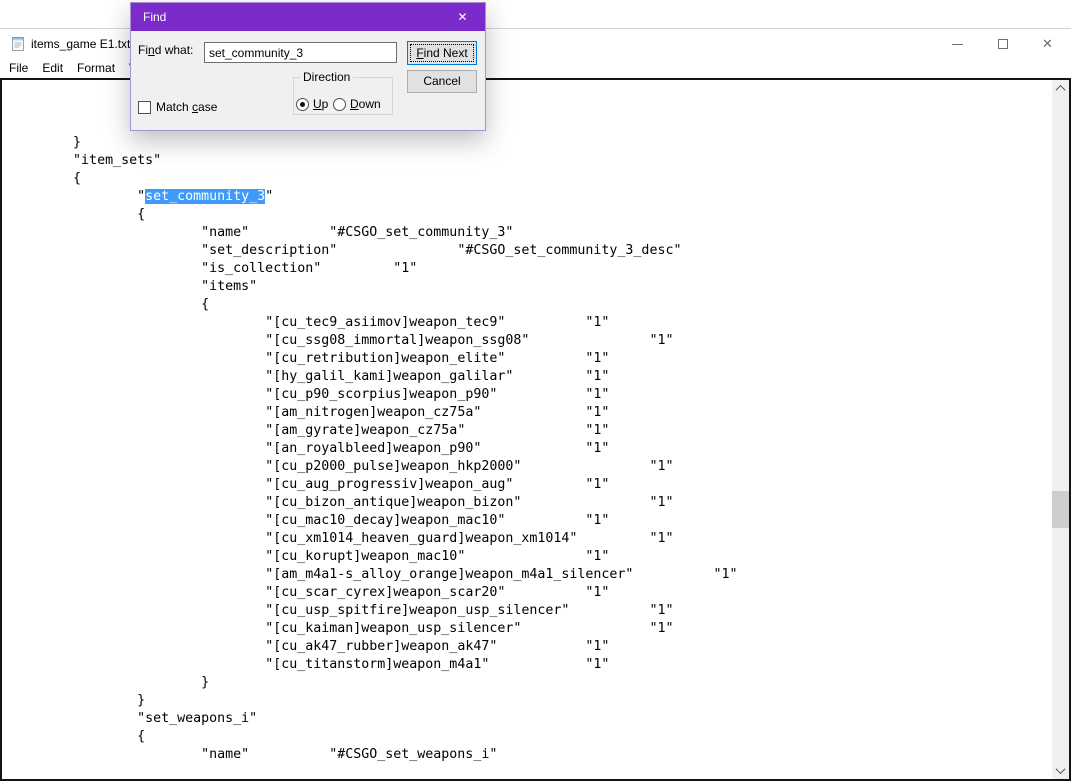 The width and height of the screenshot is (1071, 781). Describe the element at coordinates (312, 104) in the screenshot. I see `radio-up: Up` at that location.